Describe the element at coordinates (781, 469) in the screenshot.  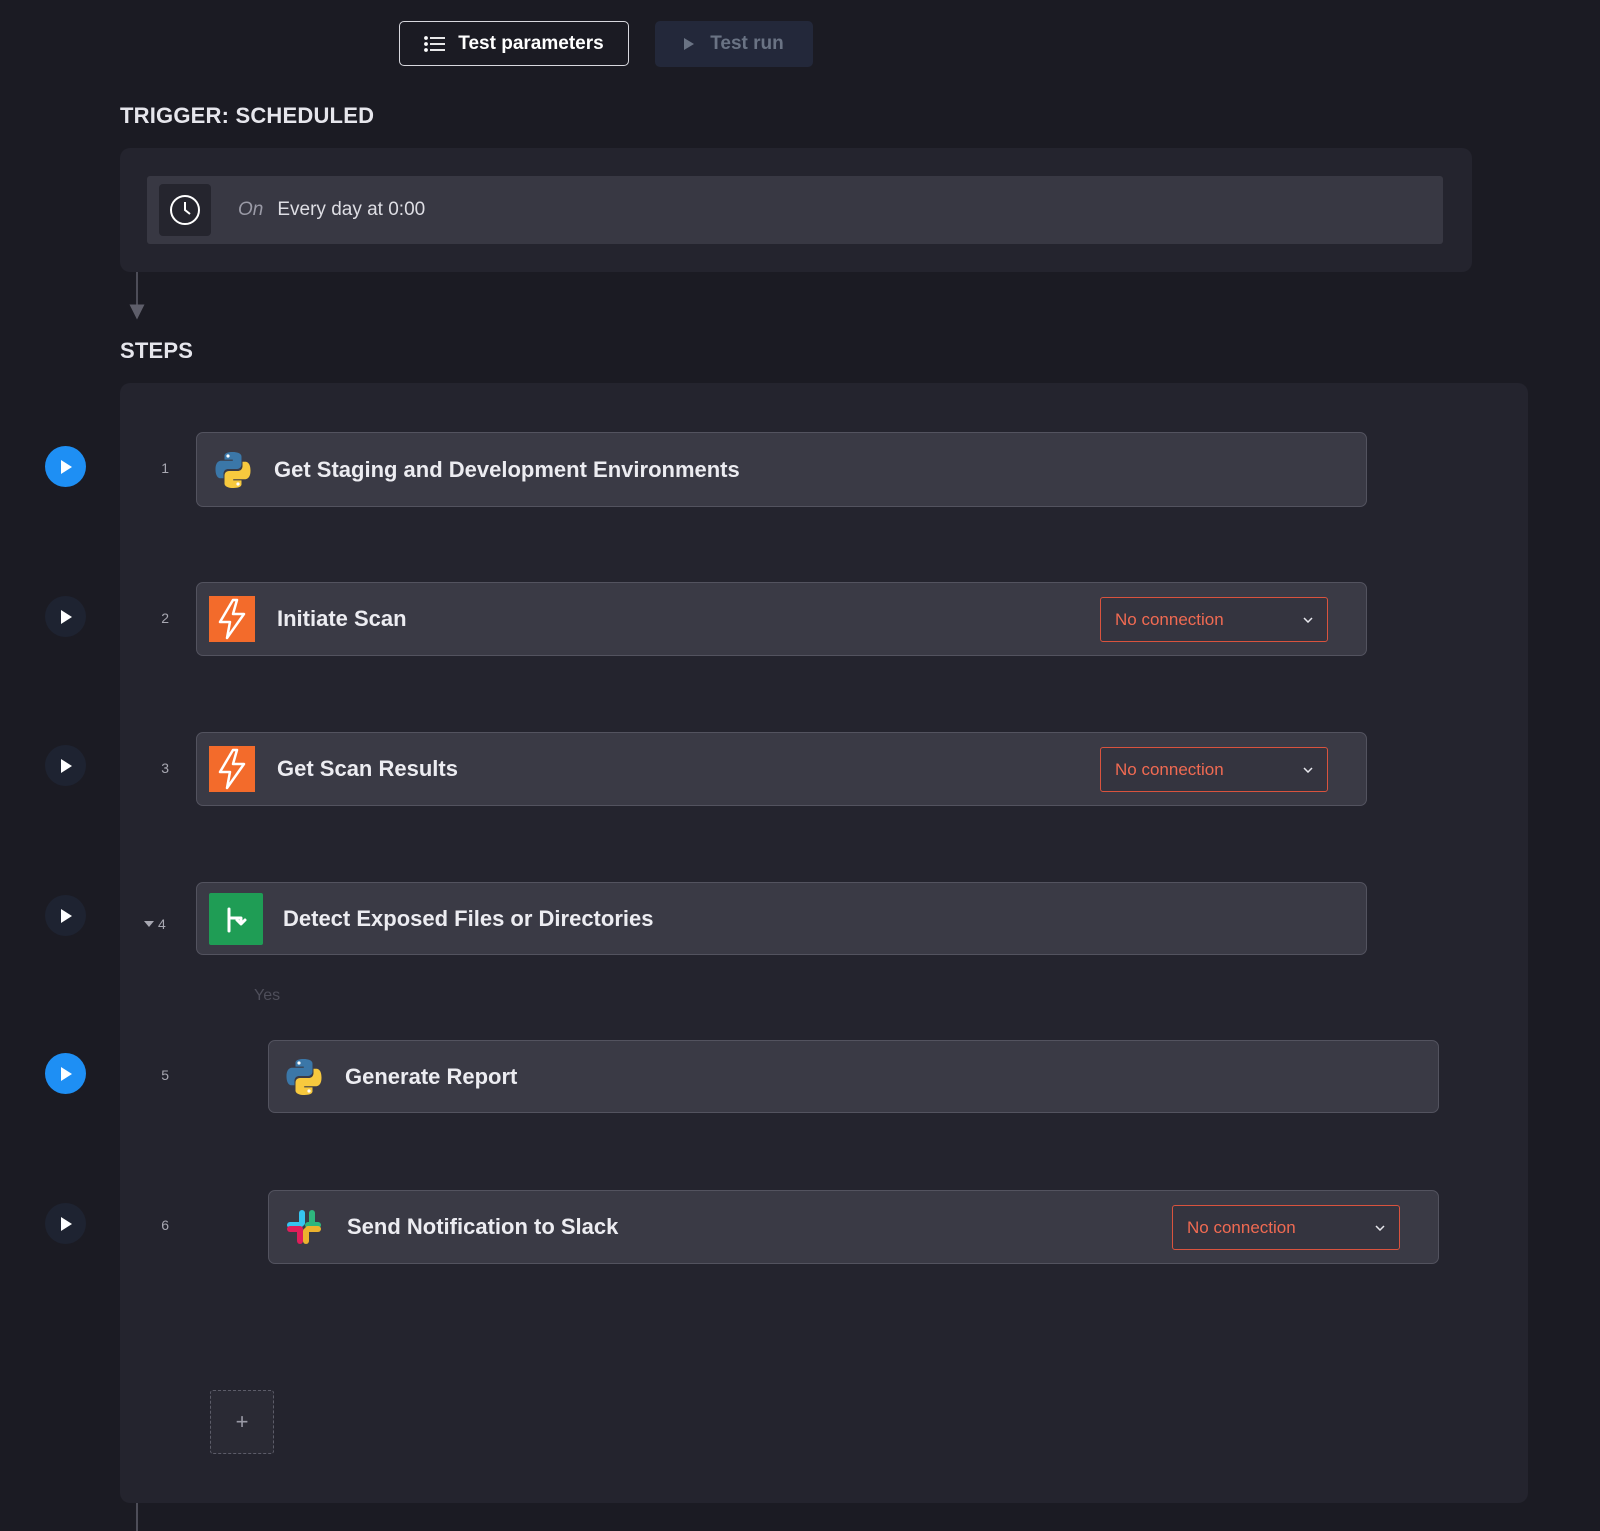
I see `step-1-card: Get Staging and Development Environments` at that location.